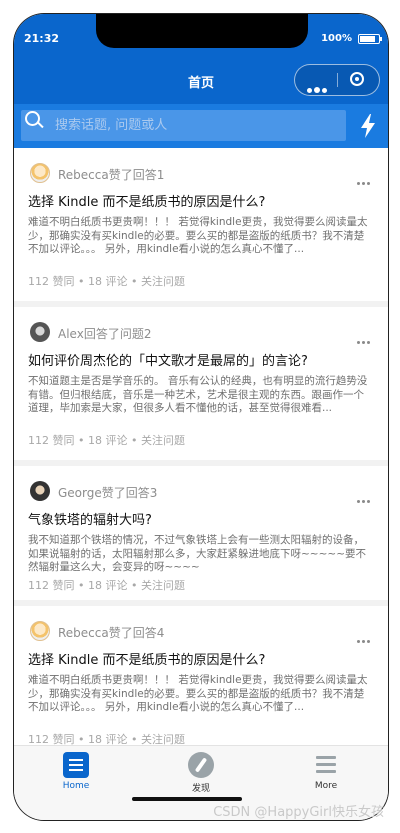 The width and height of the screenshot is (400, 833). Describe the element at coordinates (201, 59) in the screenshot. I see `top-bar: 21:32 100% 首页` at that location.